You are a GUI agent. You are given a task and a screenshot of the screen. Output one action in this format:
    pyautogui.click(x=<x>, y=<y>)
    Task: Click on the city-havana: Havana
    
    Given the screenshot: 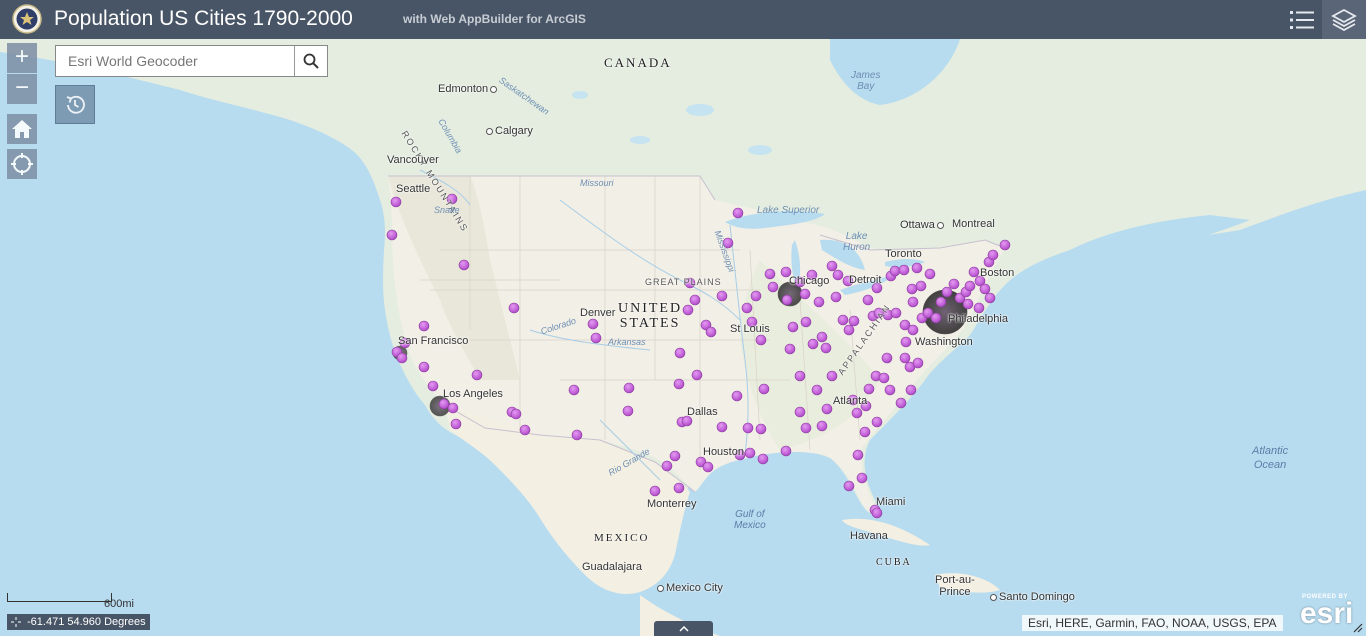 What is the action you would take?
    pyautogui.click(x=869, y=536)
    